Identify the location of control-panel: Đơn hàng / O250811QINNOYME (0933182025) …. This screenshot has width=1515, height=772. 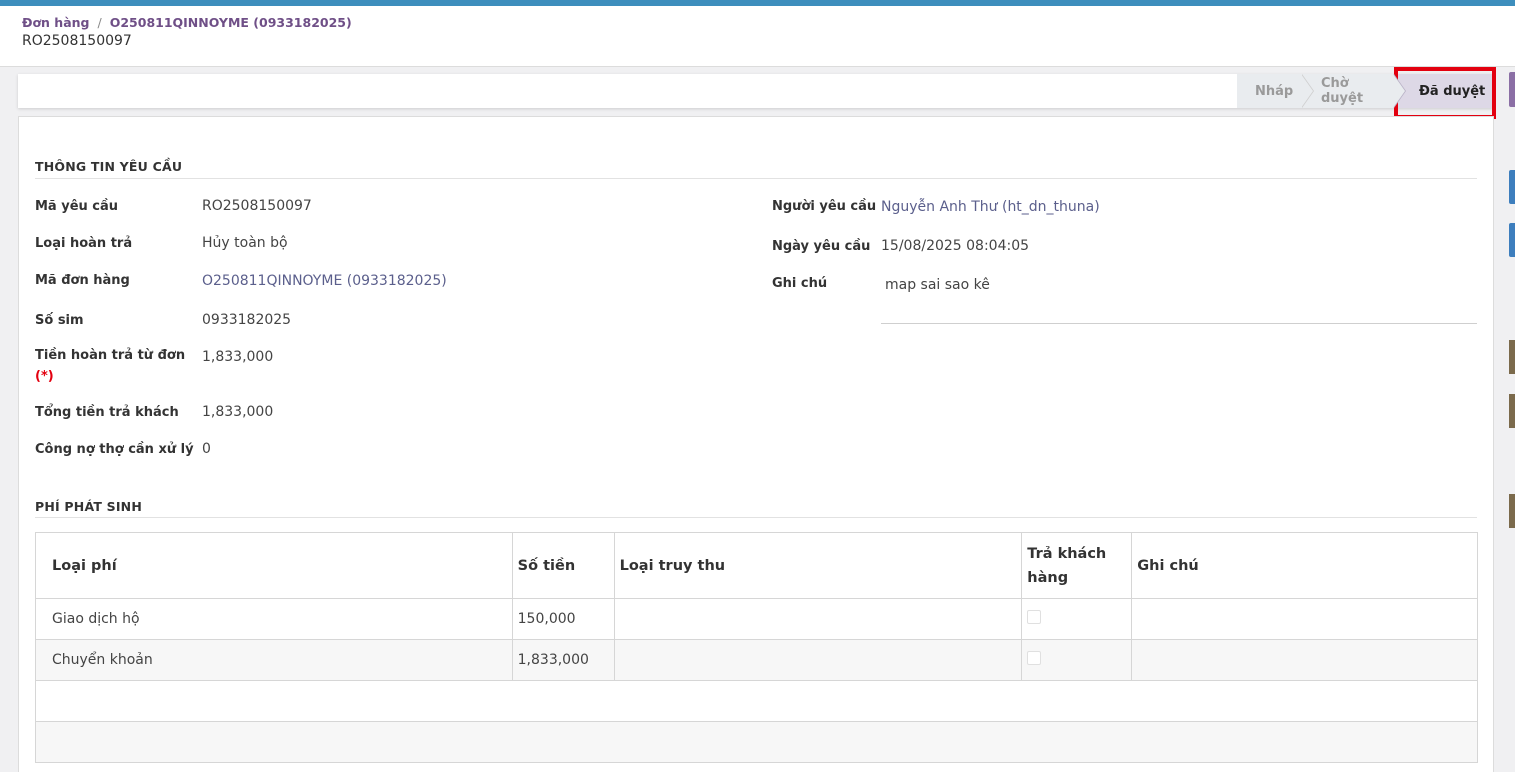
(757, 36).